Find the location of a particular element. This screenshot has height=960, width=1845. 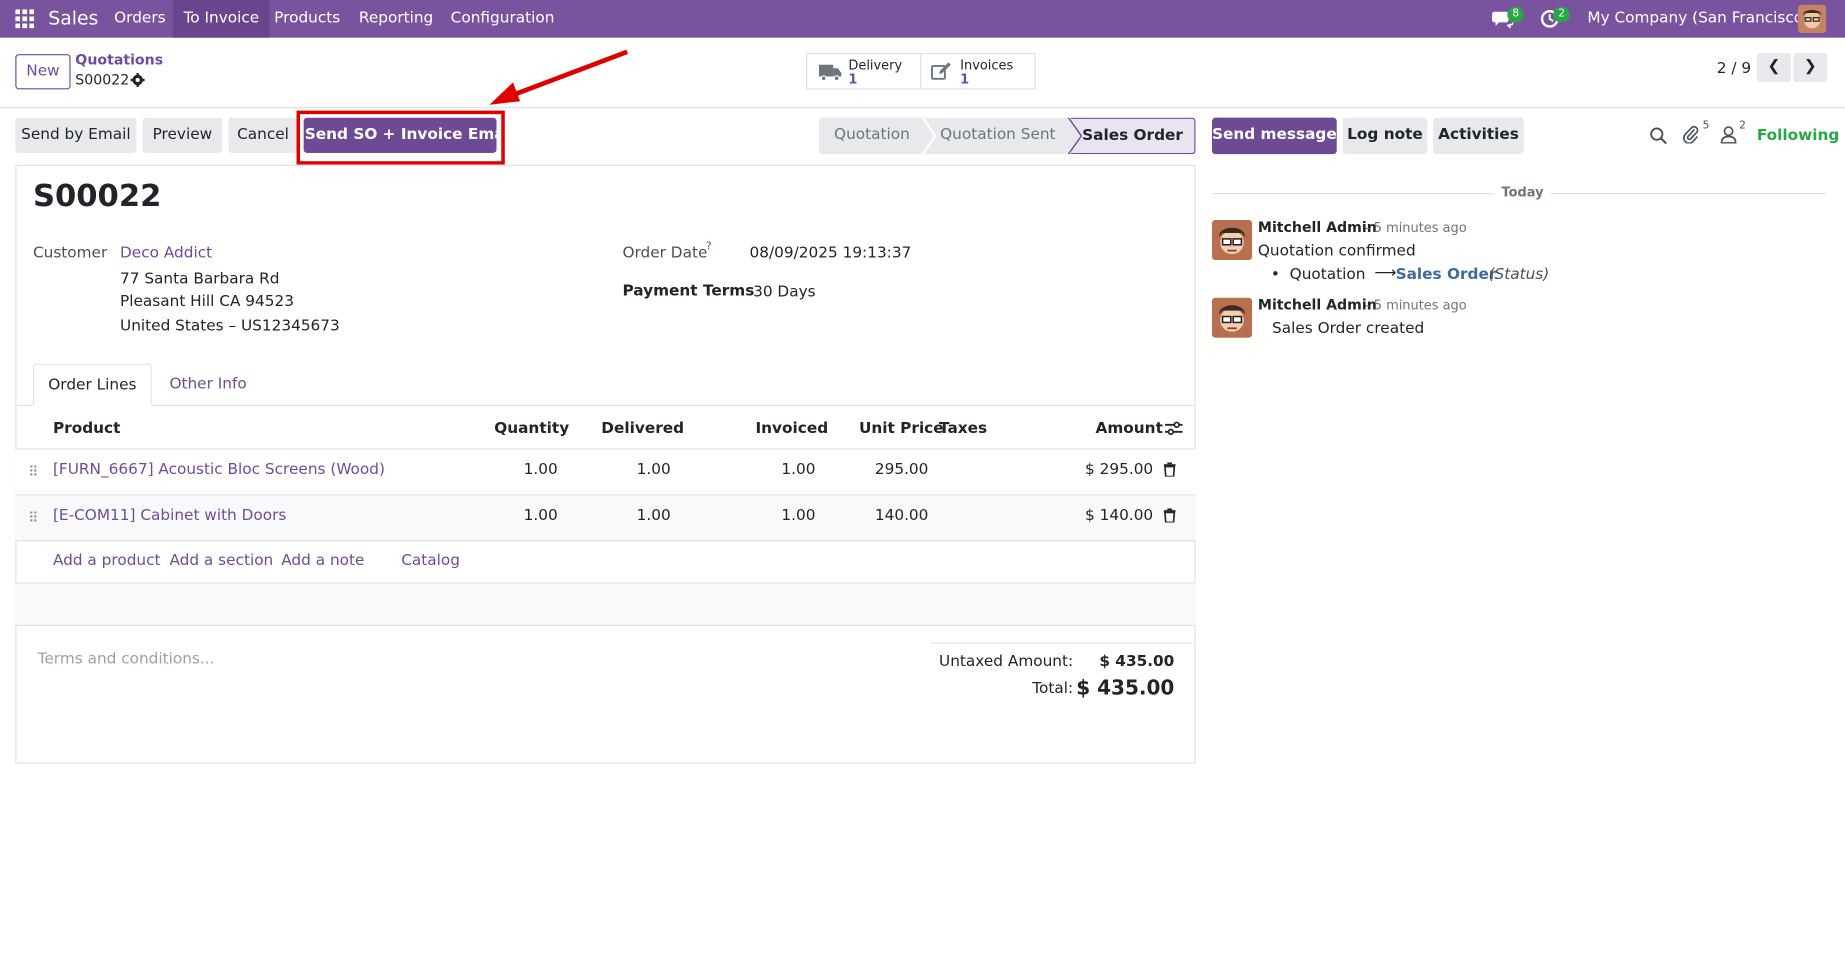

status-quotation: Quotation is located at coordinates (871, 136).